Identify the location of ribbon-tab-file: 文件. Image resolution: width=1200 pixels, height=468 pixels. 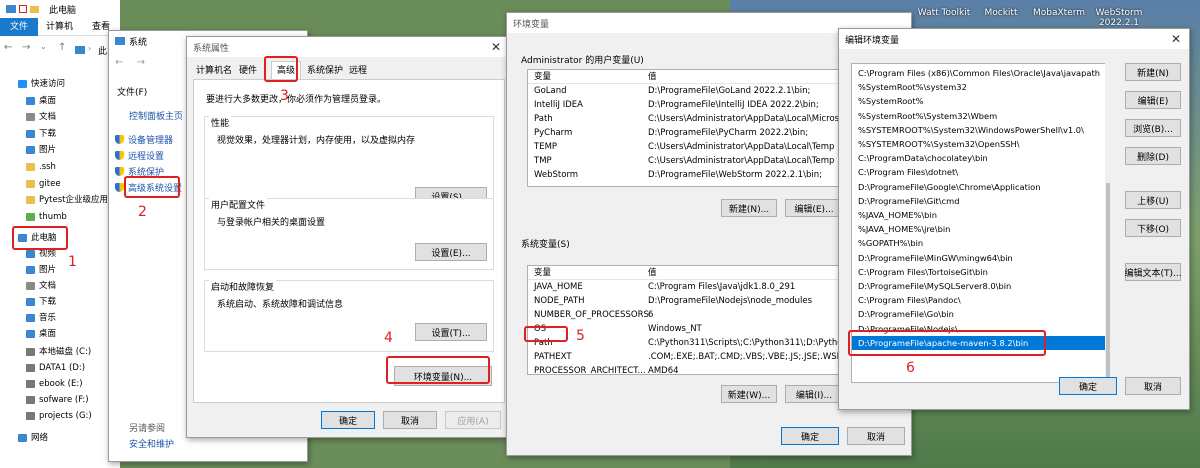
(19, 27).